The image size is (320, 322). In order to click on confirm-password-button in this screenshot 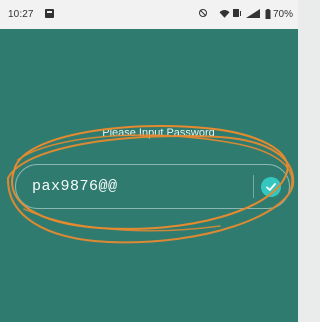, I will do `click(271, 187)`.